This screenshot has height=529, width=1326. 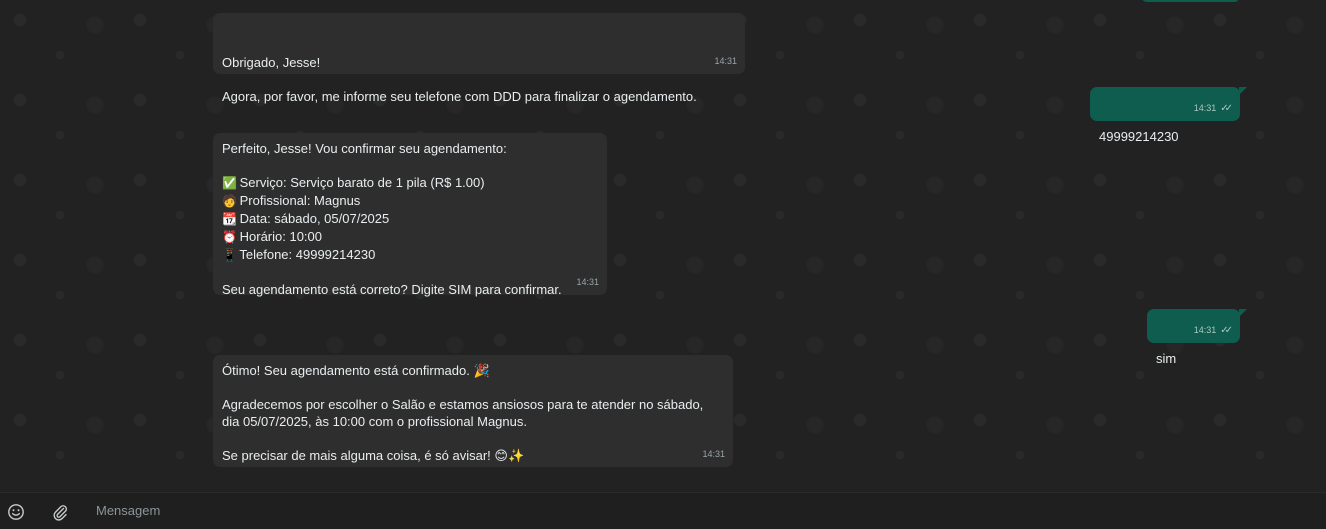 I want to click on message-bubble-outgoing: sim 14:31 ✓✓, so click(x=1197, y=337).